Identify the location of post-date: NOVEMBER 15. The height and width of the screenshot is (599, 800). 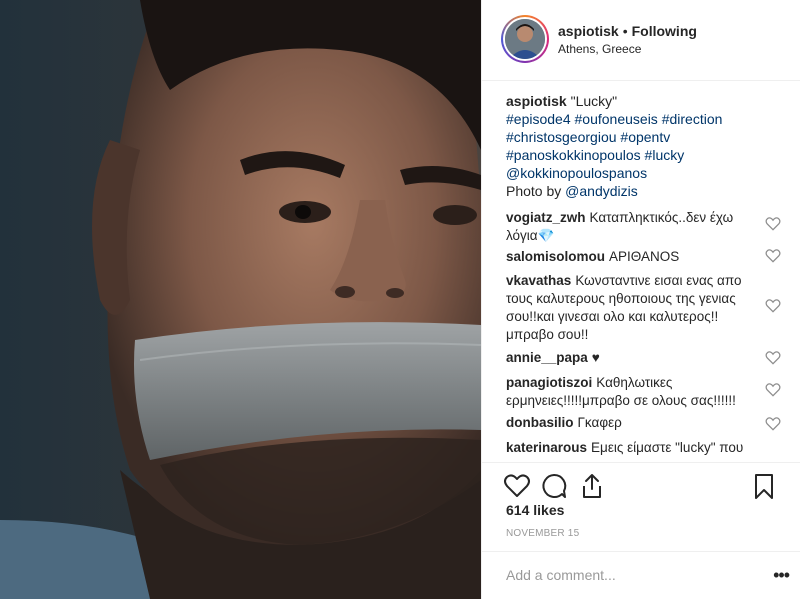
(543, 533).